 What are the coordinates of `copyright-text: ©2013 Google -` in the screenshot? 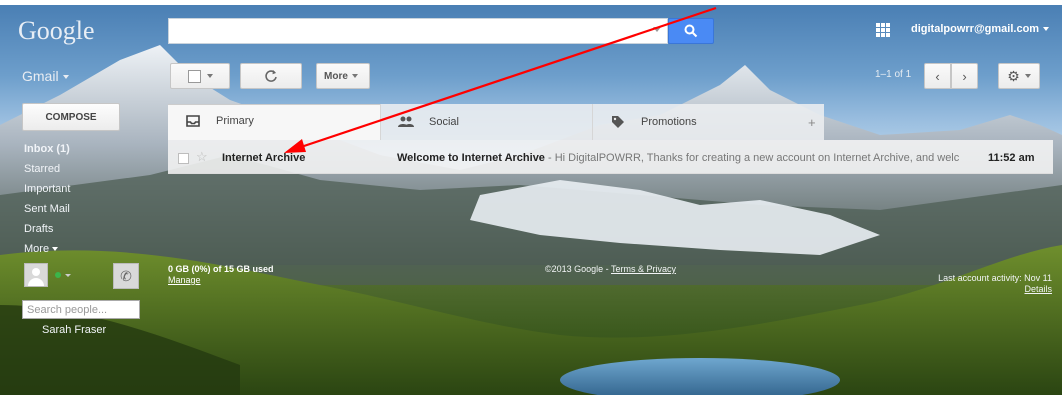 It's located at (578, 269).